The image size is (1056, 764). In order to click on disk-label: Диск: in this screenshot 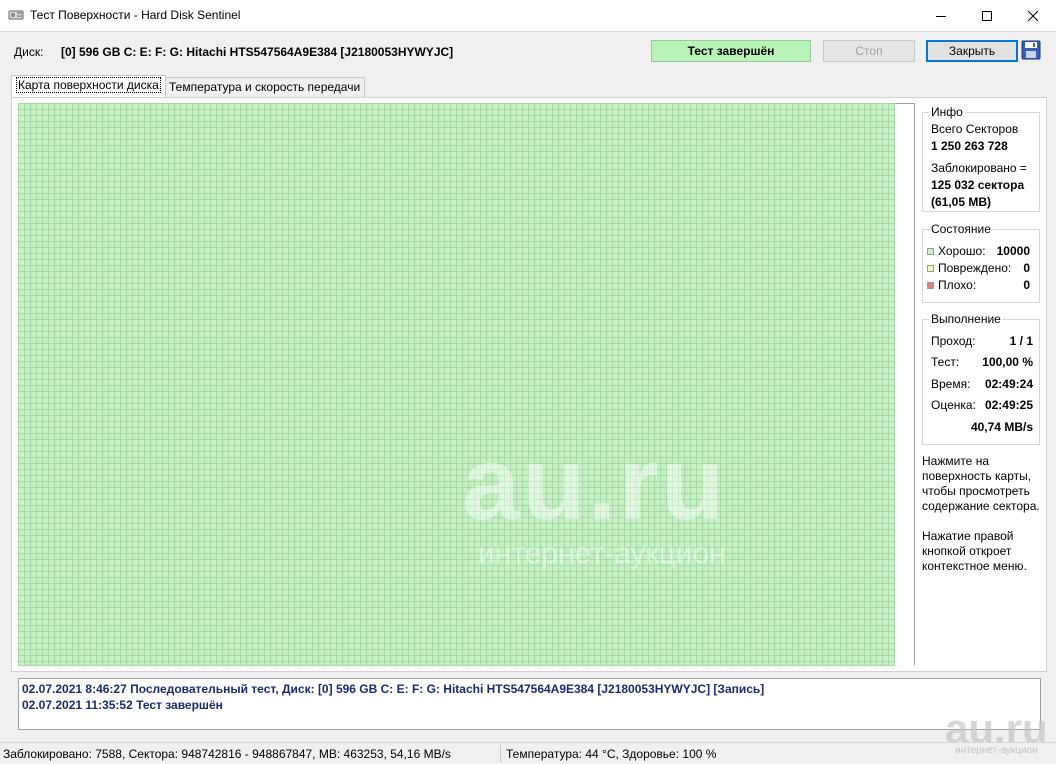, I will do `click(29, 52)`.